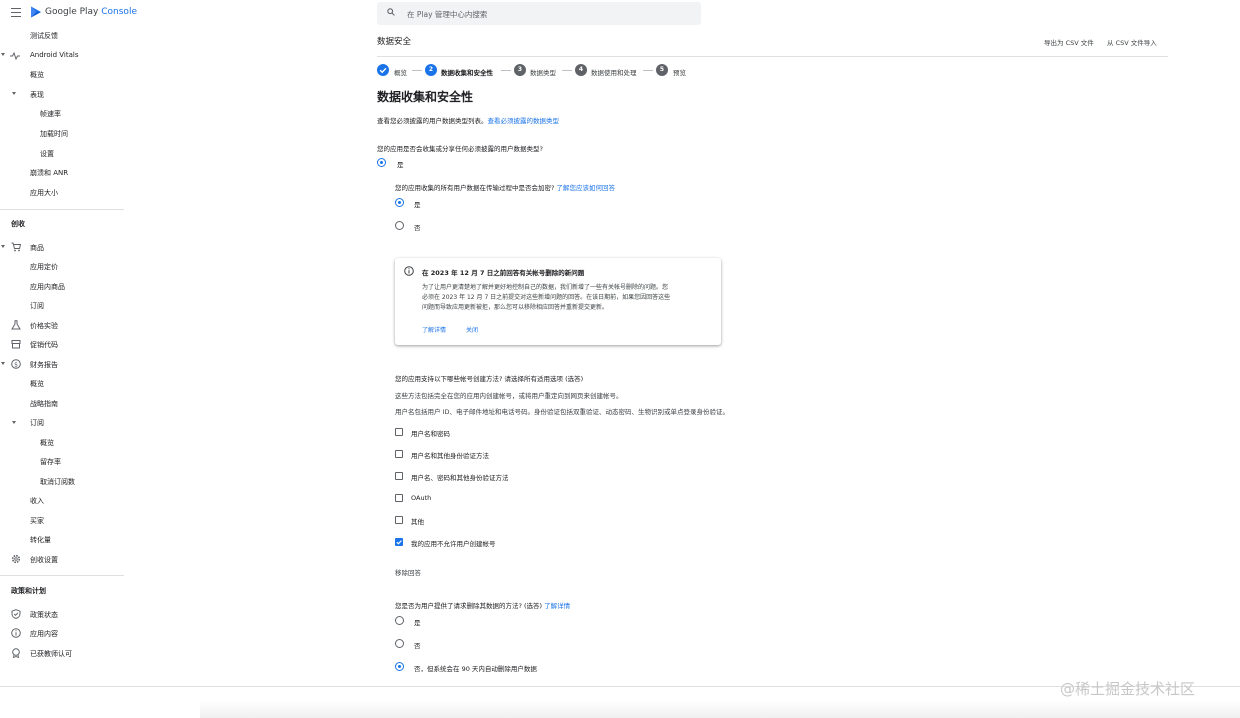 This screenshot has width=1240, height=718. What do you see at coordinates (1069, 42) in the screenshot?
I see `export-csv-button: 导出为 CSV 文件` at bounding box center [1069, 42].